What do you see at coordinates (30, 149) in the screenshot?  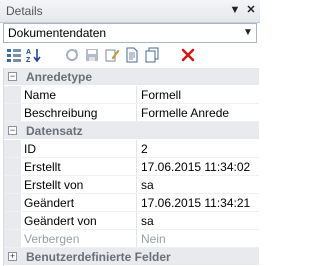 I see `property-name: ID` at bounding box center [30, 149].